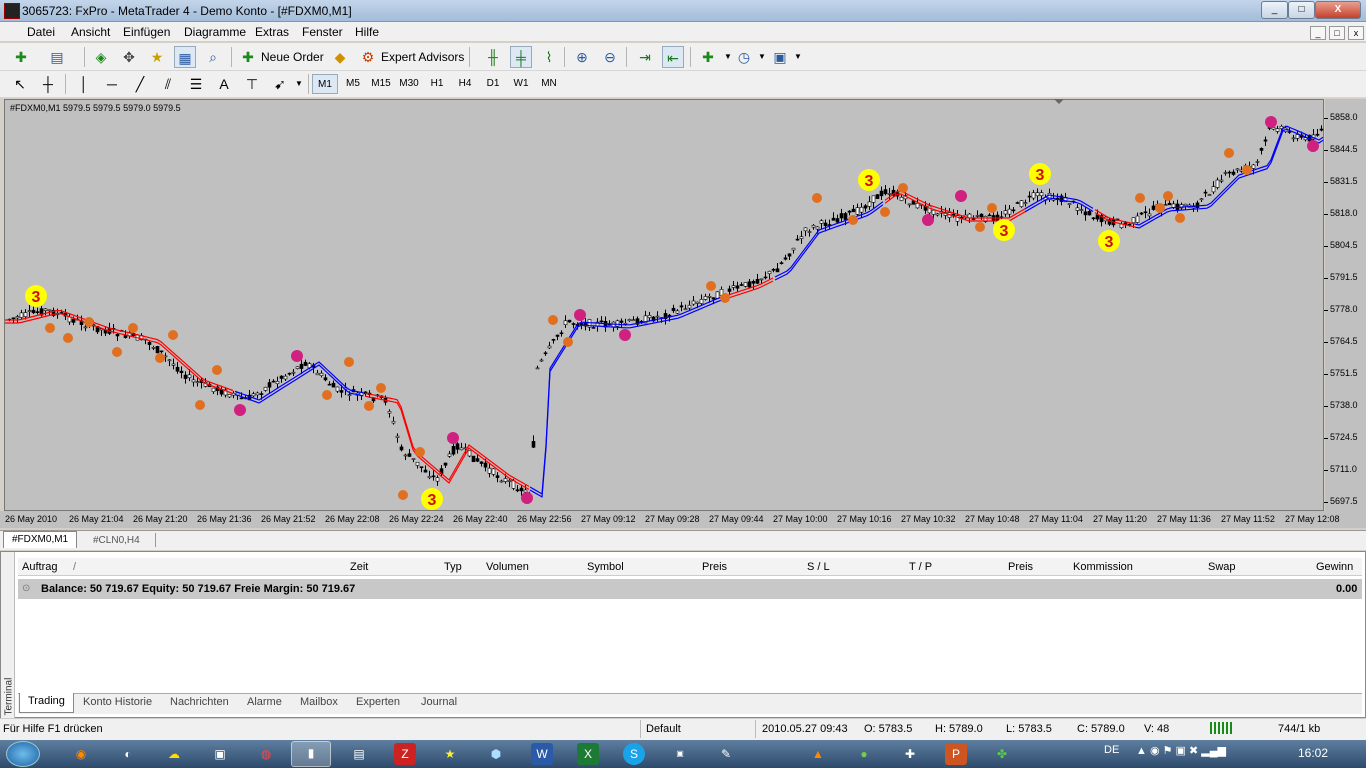  What do you see at coordinates (864, 754) in the screenshot?
I see `app-ball-icon: ●` at bounding box center [864, 754].